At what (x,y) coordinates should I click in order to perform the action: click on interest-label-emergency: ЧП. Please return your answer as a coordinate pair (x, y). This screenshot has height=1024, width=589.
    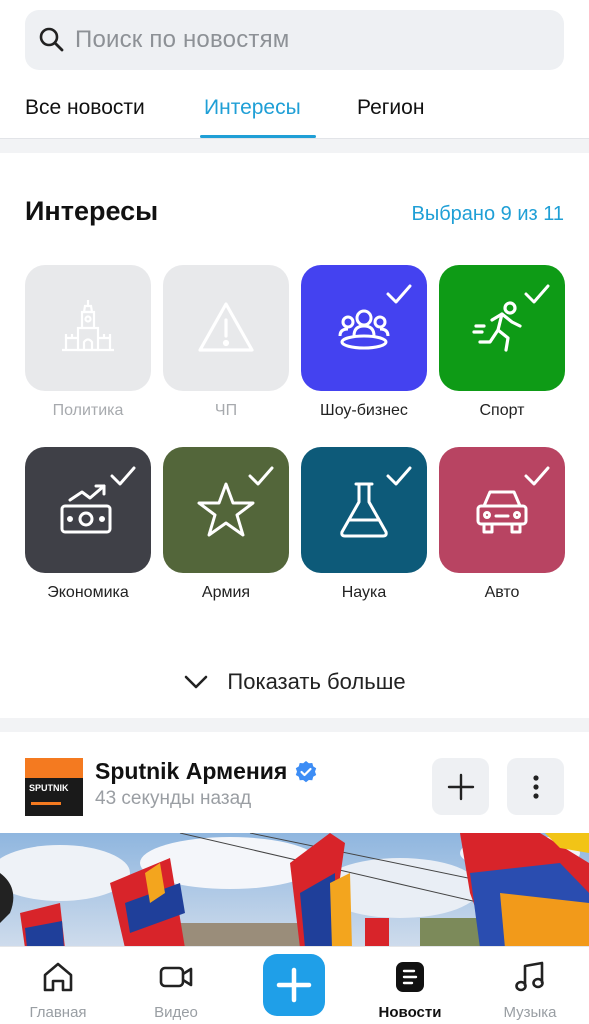
    Looking at the image, I should click on (226, 410).